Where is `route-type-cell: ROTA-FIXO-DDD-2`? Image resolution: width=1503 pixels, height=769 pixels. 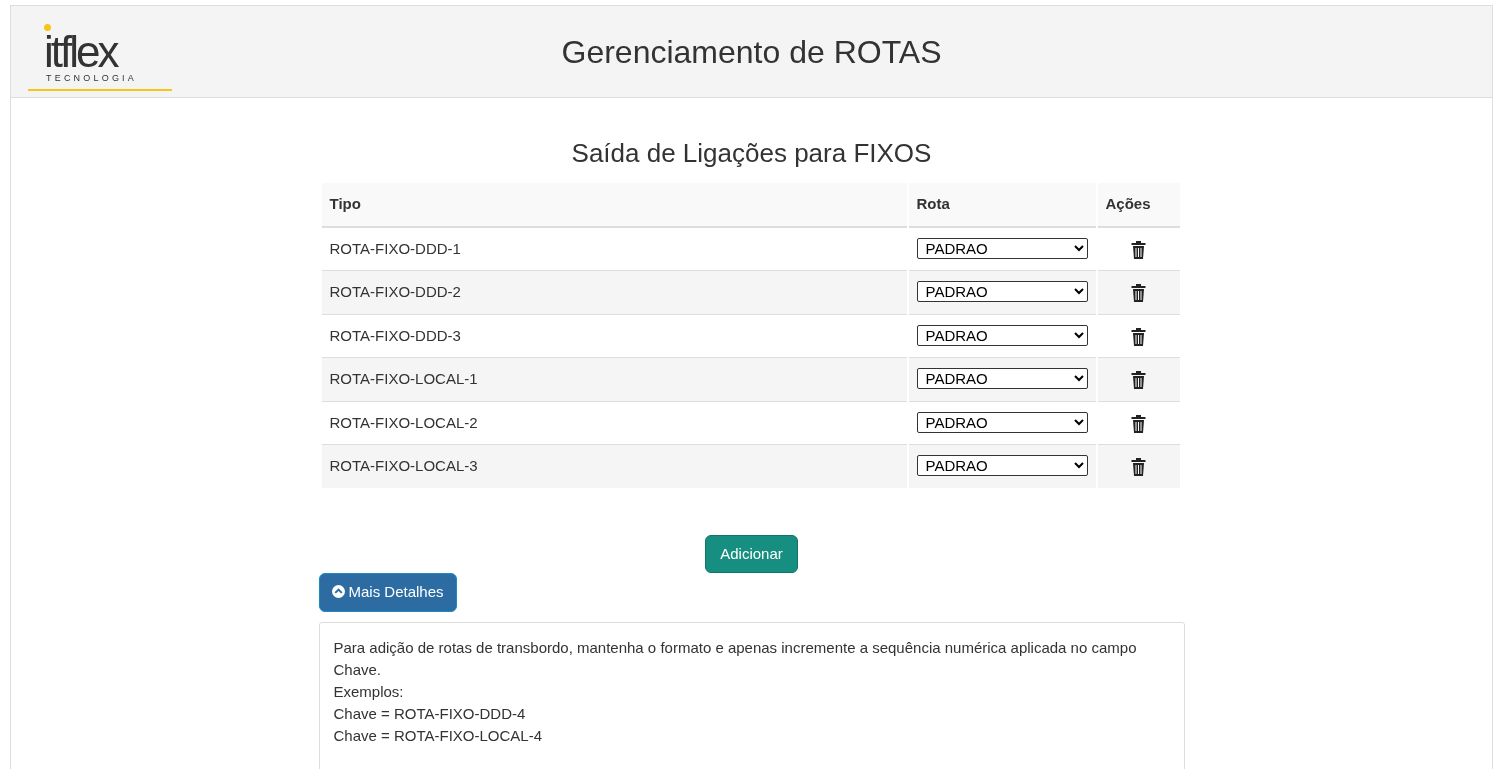 route-type-cell: ROTA-FIXO-DDD-2 is located at coordinates (395, 291).